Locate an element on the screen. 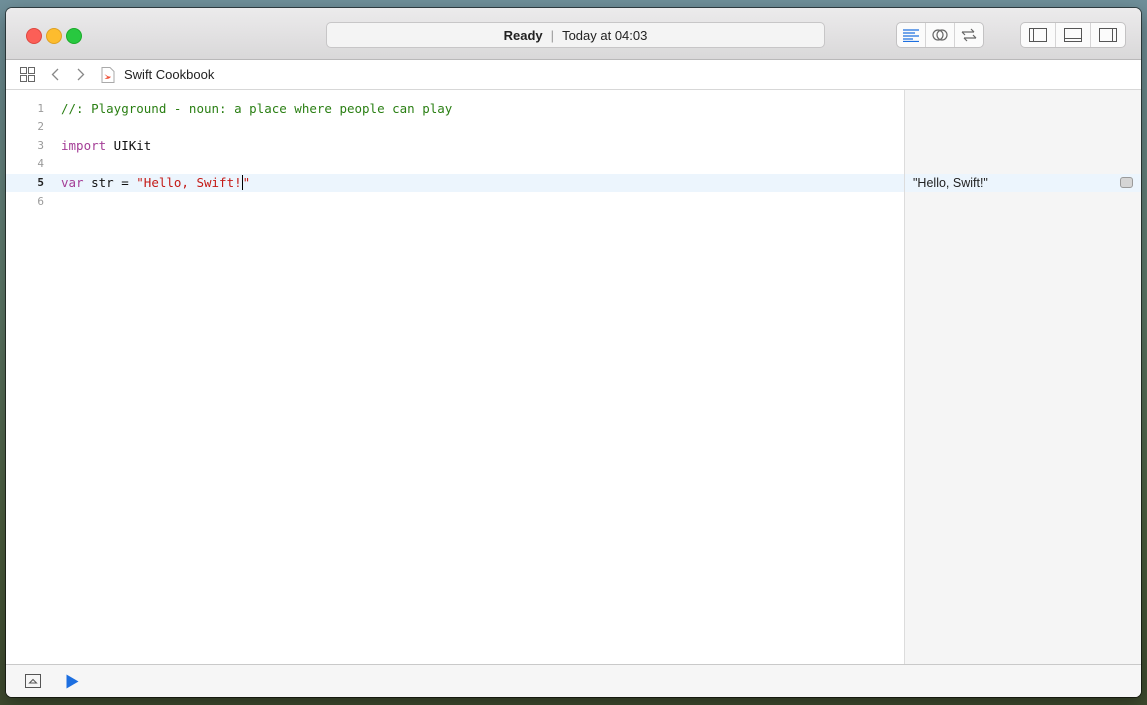  toolbar: Ready | Today at 04:03 is located at coordinates (573, 34).